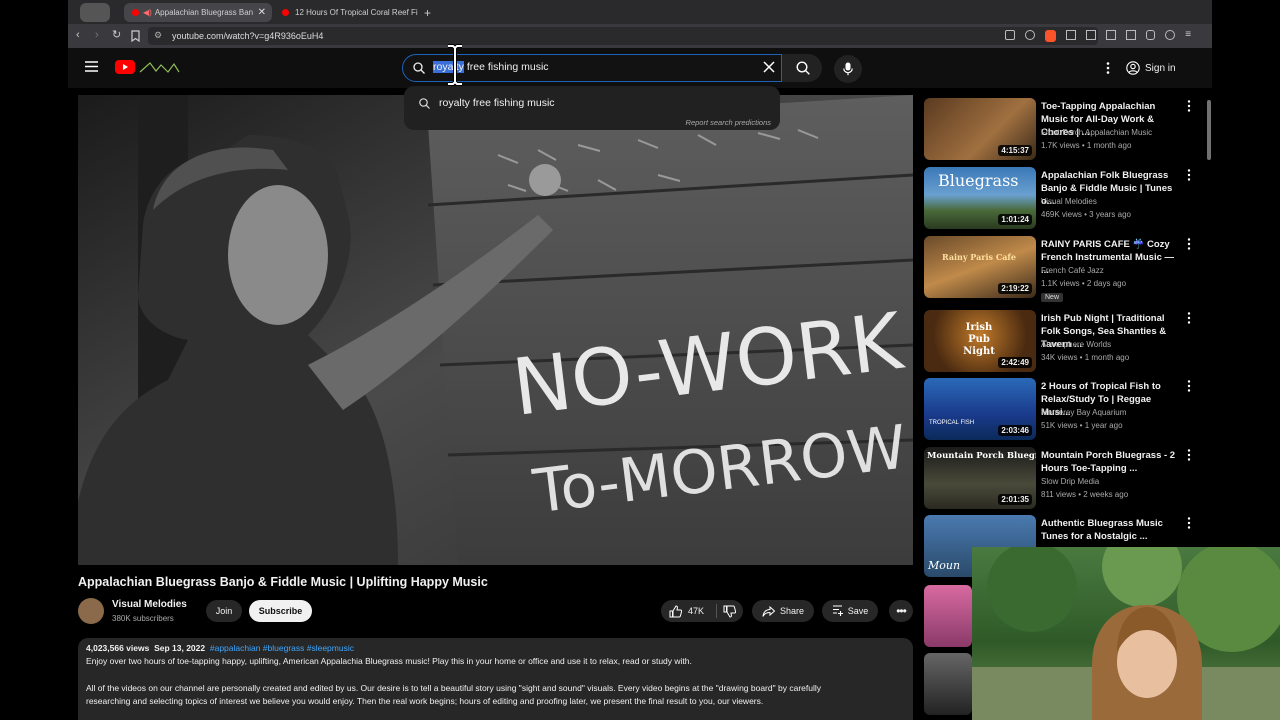 Image resolution: width=1280 pixels, height=720 pixels. What do you see at coordinates (1085, 357) in the screenshot?
I see `related-meta: 34K views • 1 month ago` at bounding box center [1085, 357].